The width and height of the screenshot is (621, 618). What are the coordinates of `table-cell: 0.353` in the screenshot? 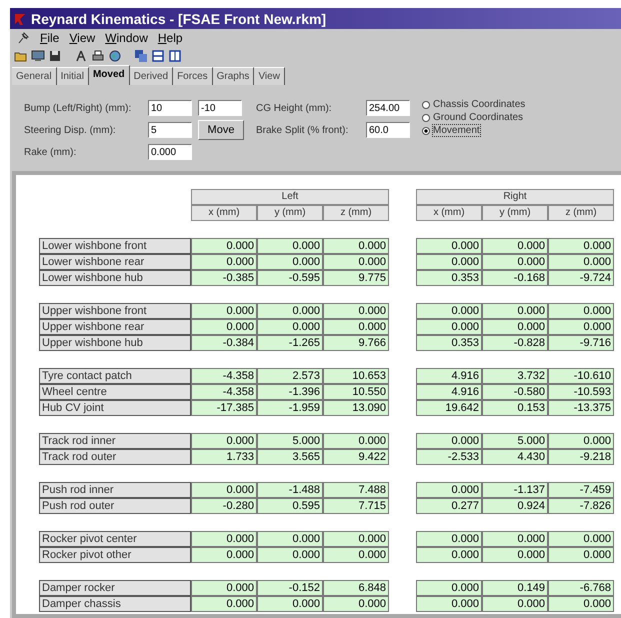 It's located at (449, 343).